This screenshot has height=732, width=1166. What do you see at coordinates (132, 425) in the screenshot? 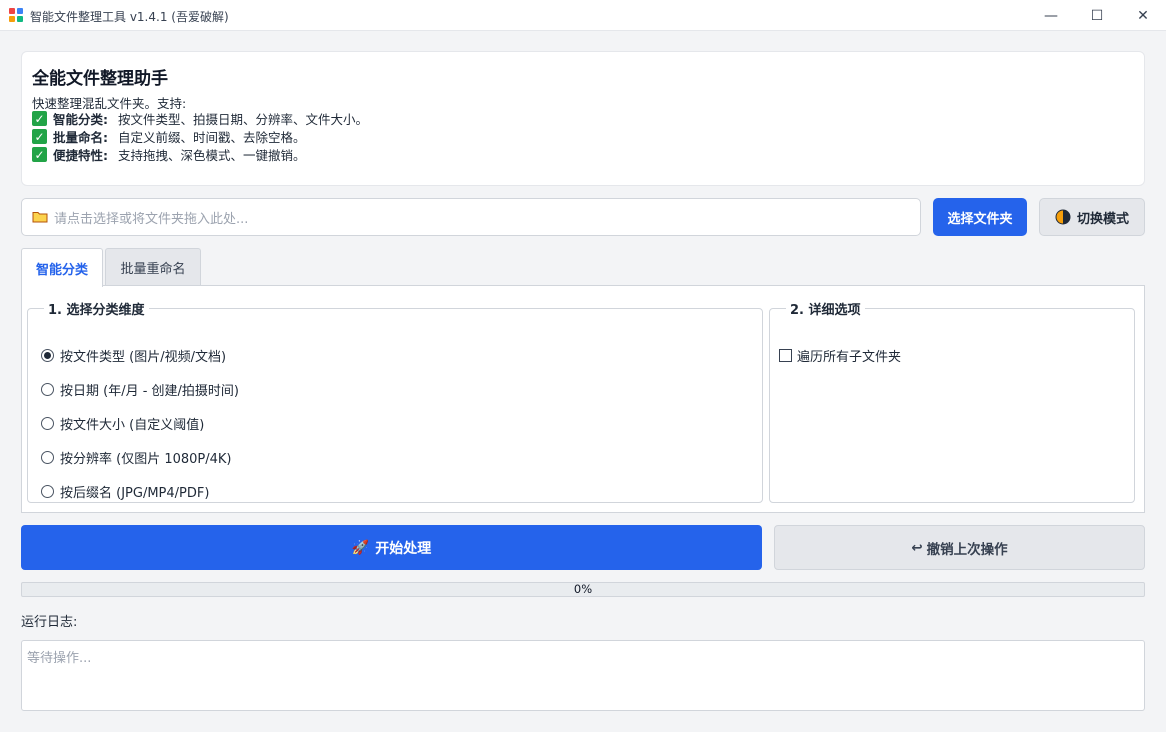
I see `radio-label: 按文件大小 (自定义阈值)` at bounding box center [132, 425].